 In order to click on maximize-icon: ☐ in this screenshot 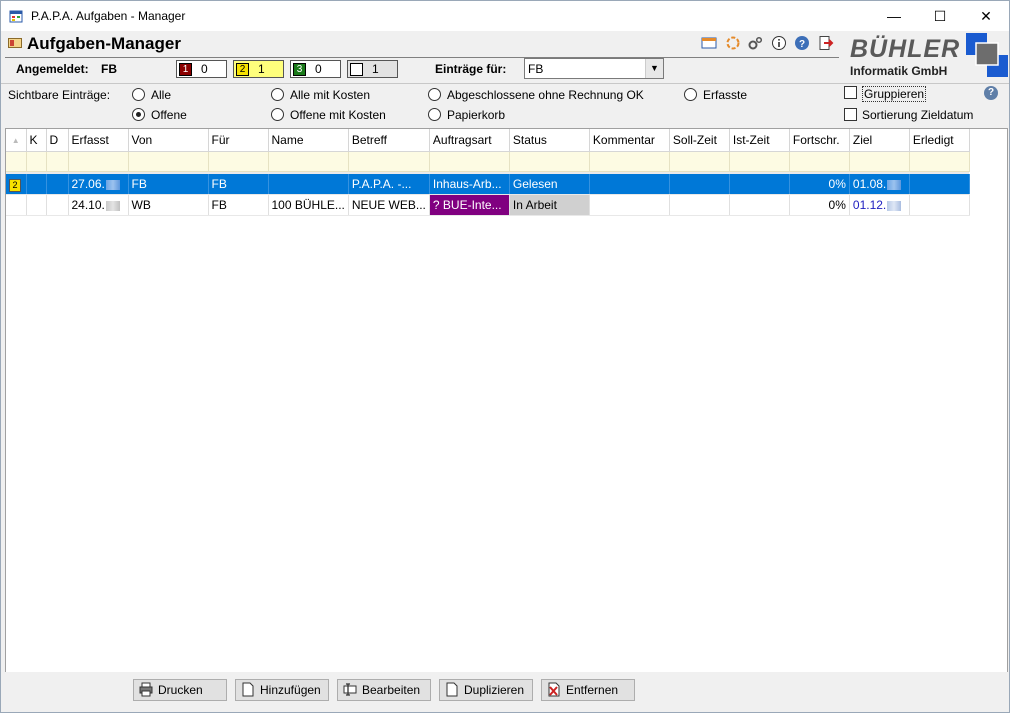, I will do `click(940, 16)`.